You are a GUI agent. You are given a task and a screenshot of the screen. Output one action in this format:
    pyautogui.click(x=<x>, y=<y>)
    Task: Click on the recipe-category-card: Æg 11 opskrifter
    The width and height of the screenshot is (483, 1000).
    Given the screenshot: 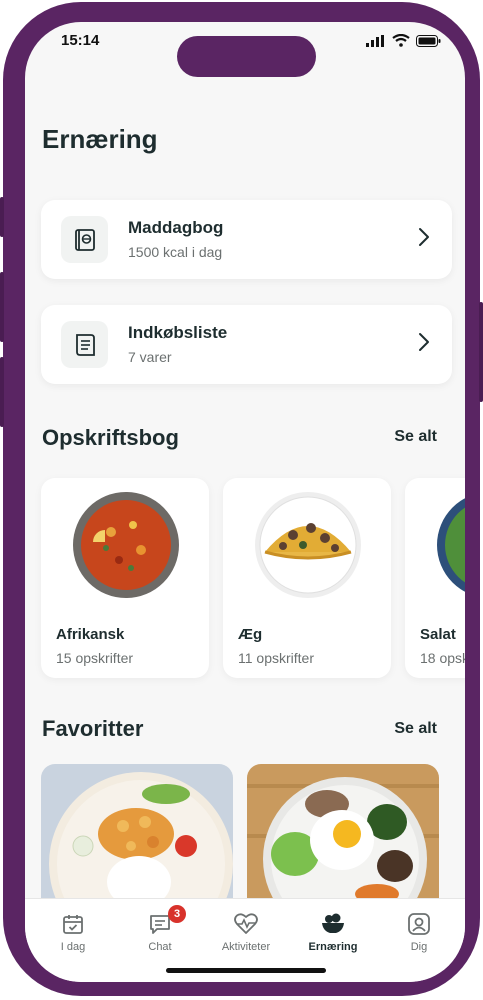 What is the action you would take?
    pyautogui.click(x=307, y=578)
    